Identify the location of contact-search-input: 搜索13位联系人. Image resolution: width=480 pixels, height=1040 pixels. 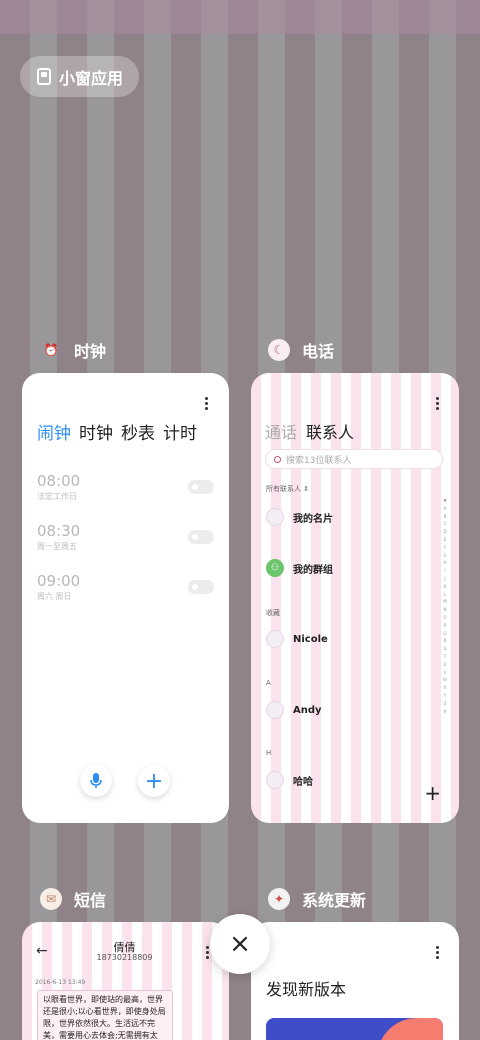
(354, 459).